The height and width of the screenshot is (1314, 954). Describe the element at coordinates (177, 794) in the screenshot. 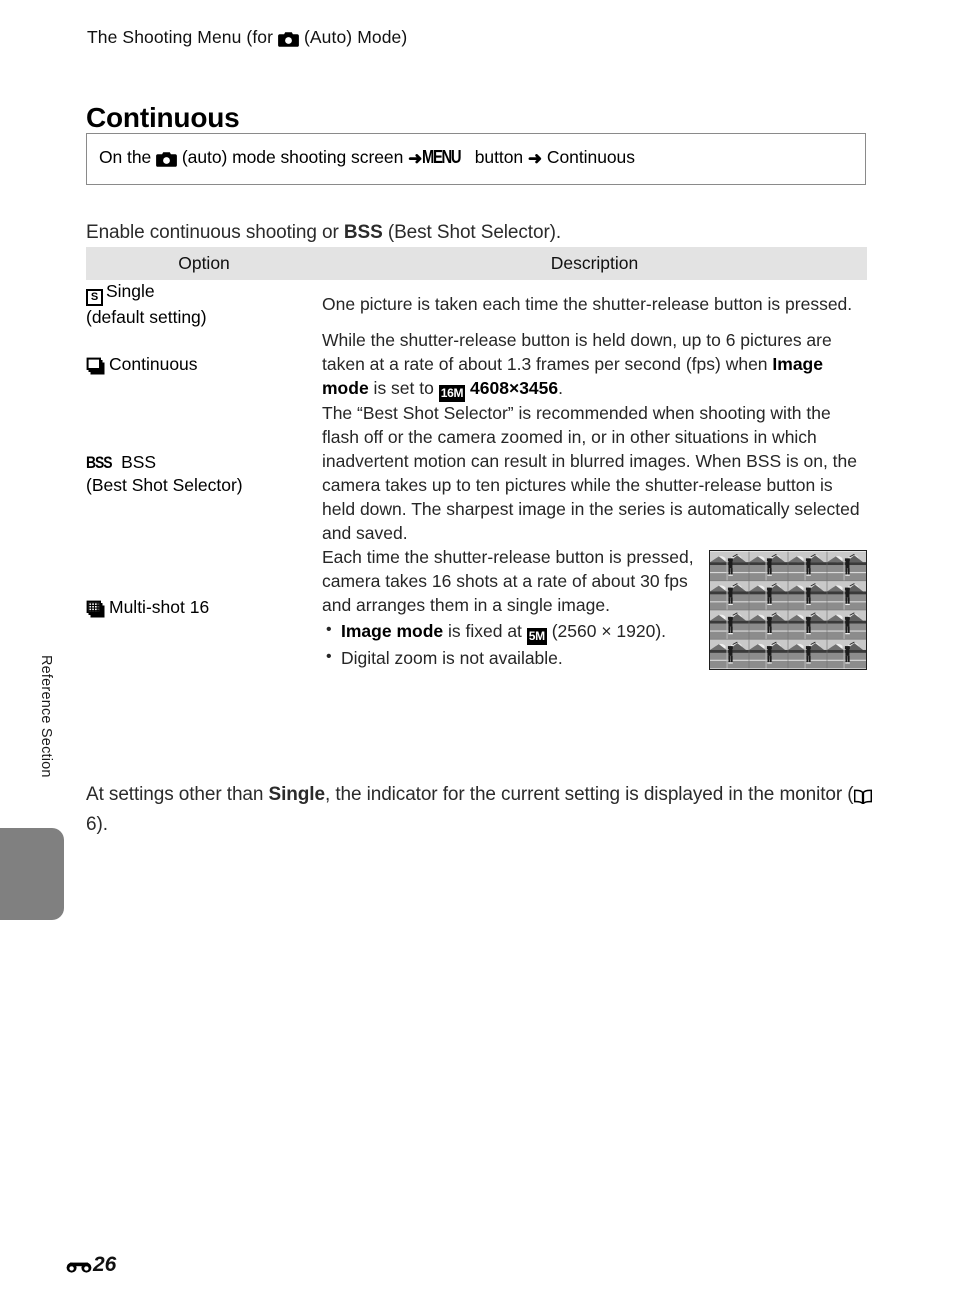

I see `closing-part1: At settings other than` at that location.